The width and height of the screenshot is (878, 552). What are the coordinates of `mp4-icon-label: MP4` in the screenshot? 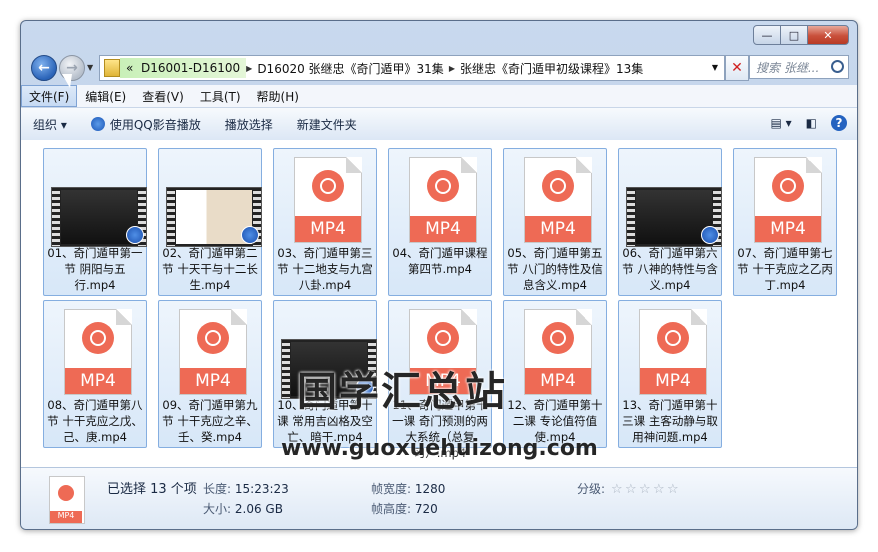 It's located at (66, 517).